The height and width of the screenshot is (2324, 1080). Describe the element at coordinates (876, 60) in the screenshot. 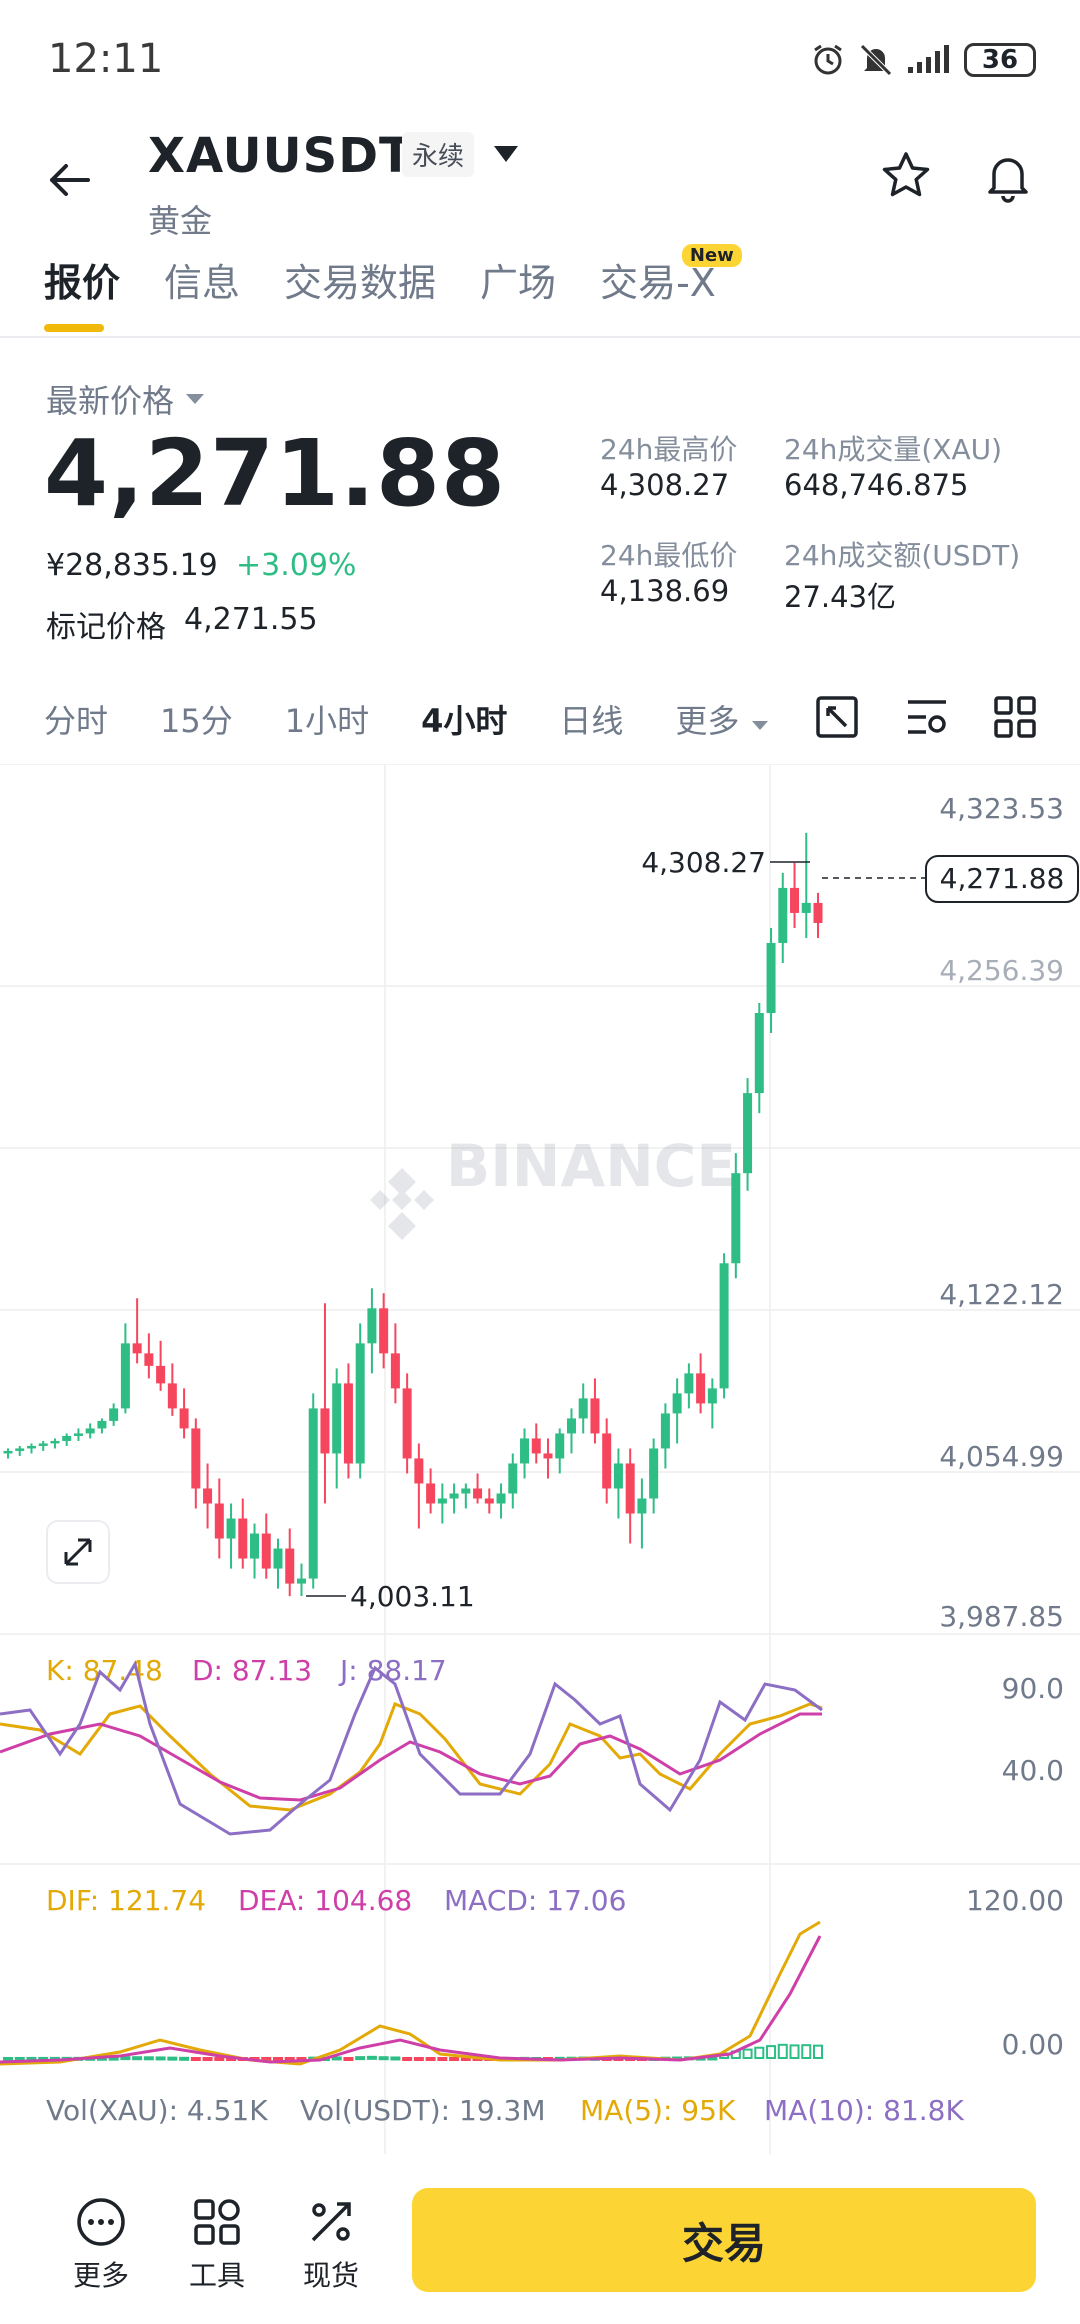

I see `mute-bell-icon` at that location.